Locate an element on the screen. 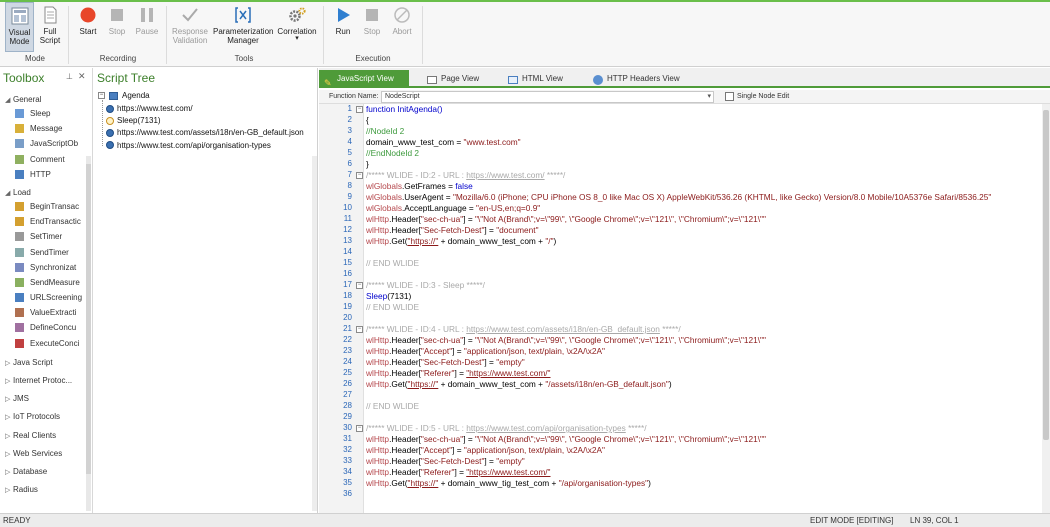 The height and width of the screenshot is (527, 1050). toolbox-section-general: ◢ General is located at coordinates (46, 99).